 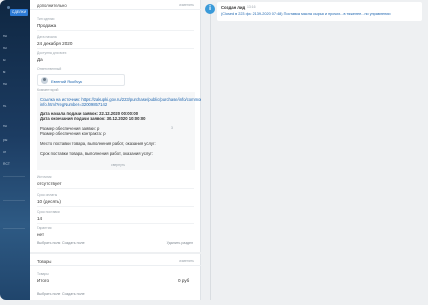 I want to click on section-gap, so click(x=115, y=253).